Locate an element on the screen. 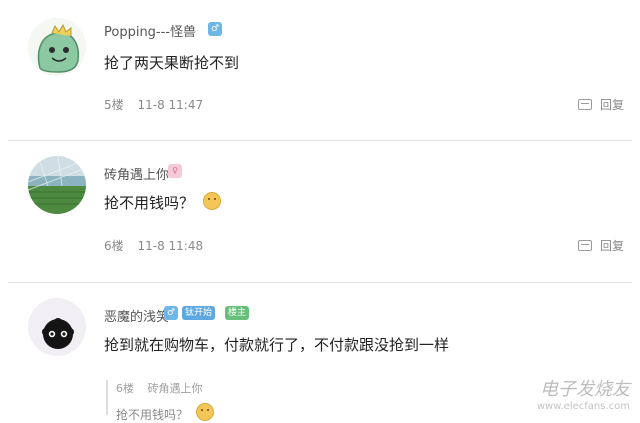 The height and width of the screenshot is (423, 640). avatar-soot-sprite is located at coordinates (57, 327).